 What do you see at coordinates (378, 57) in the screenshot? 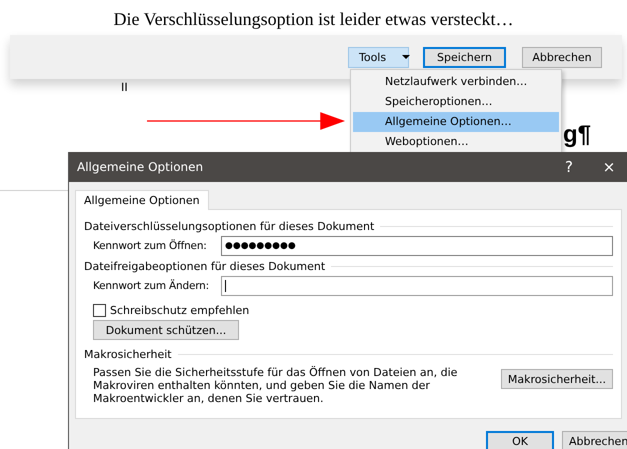
I see `tools-dropdown: Tools` at bounding box center [378, 57].